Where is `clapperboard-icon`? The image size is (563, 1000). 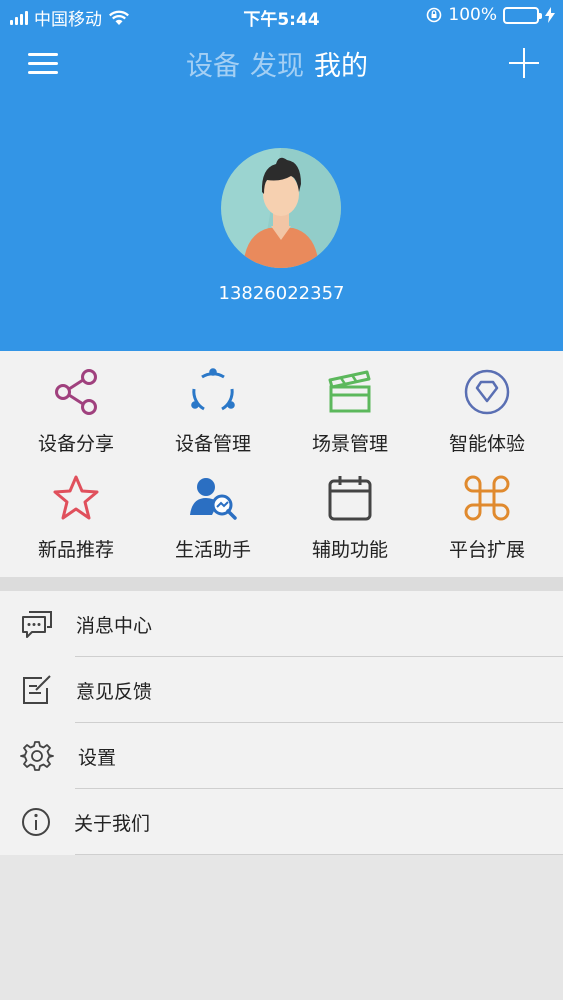
clapperboard-icon is located at coordinates (349, 391).